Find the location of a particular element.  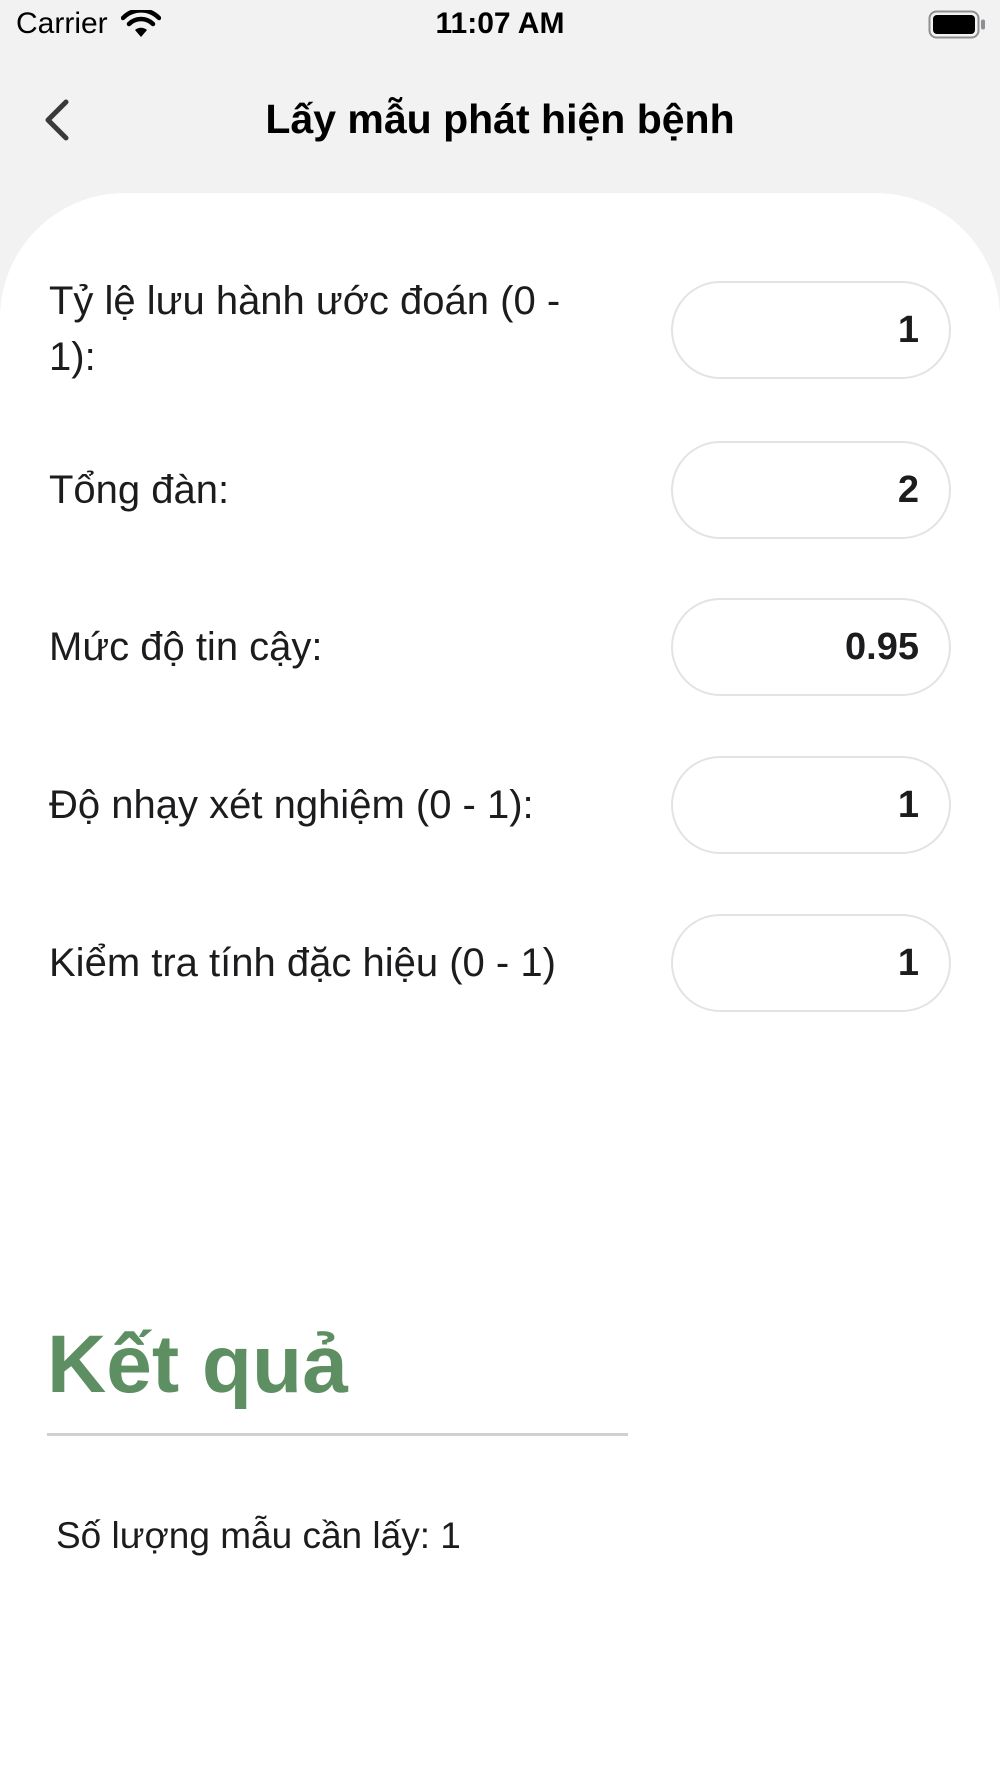

battery-icon is located at coordinates (956, 24).